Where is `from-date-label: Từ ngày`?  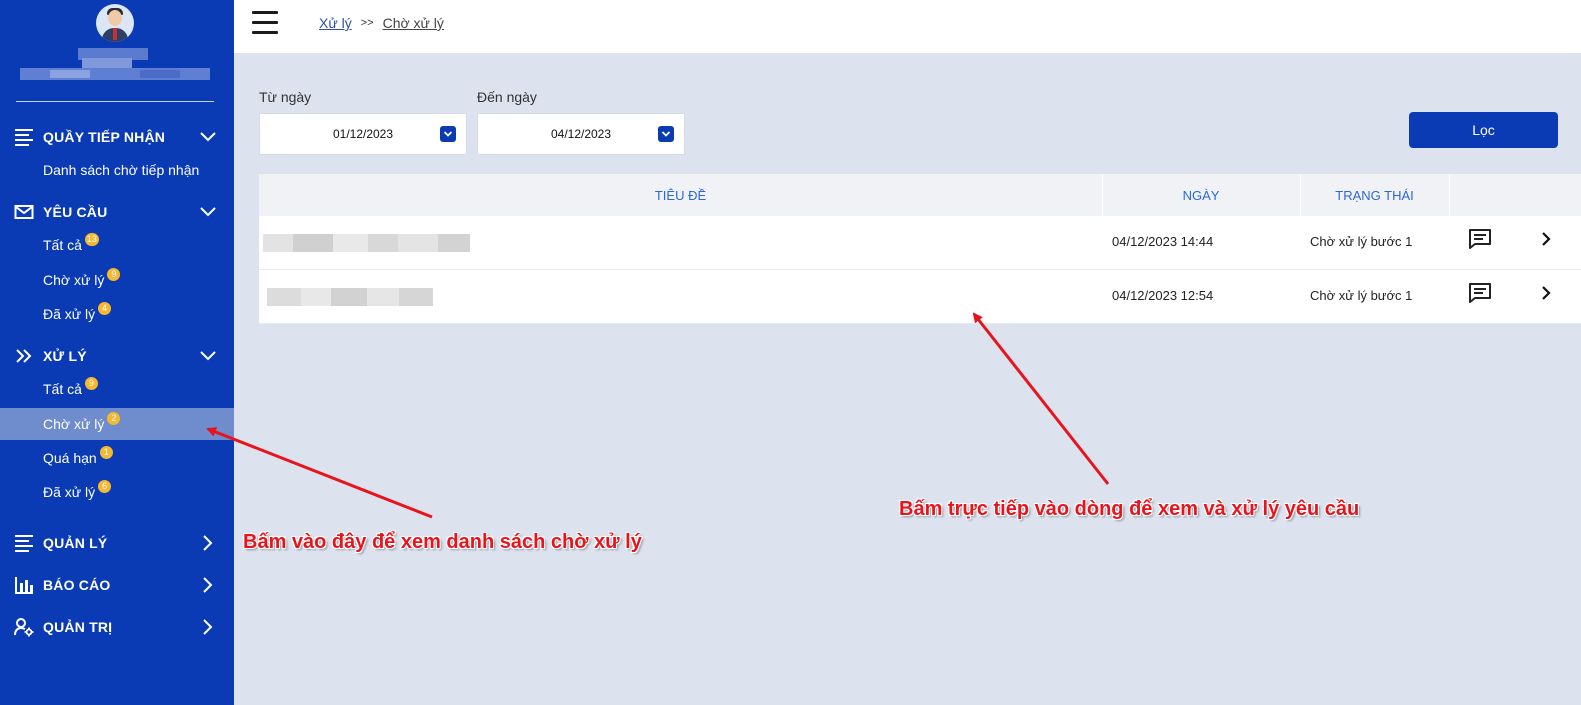
from-date-label: Từ ngày is located at coordinates (285, 97).